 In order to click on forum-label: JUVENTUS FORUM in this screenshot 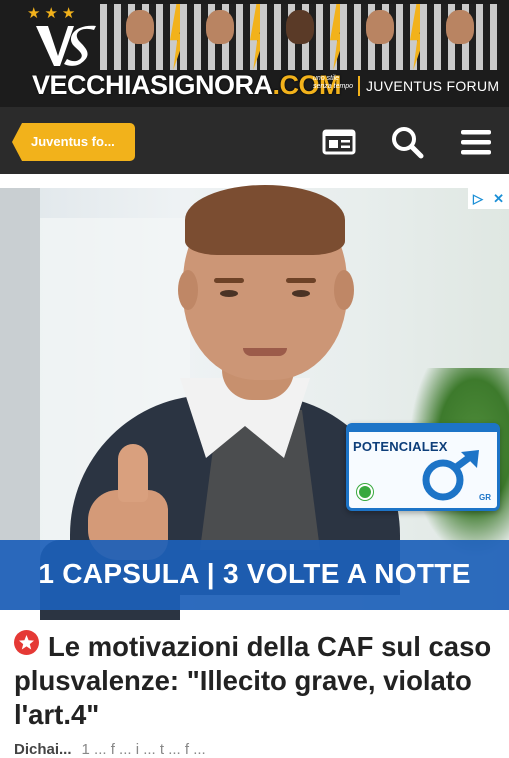, I will do `click(432, 86)`.